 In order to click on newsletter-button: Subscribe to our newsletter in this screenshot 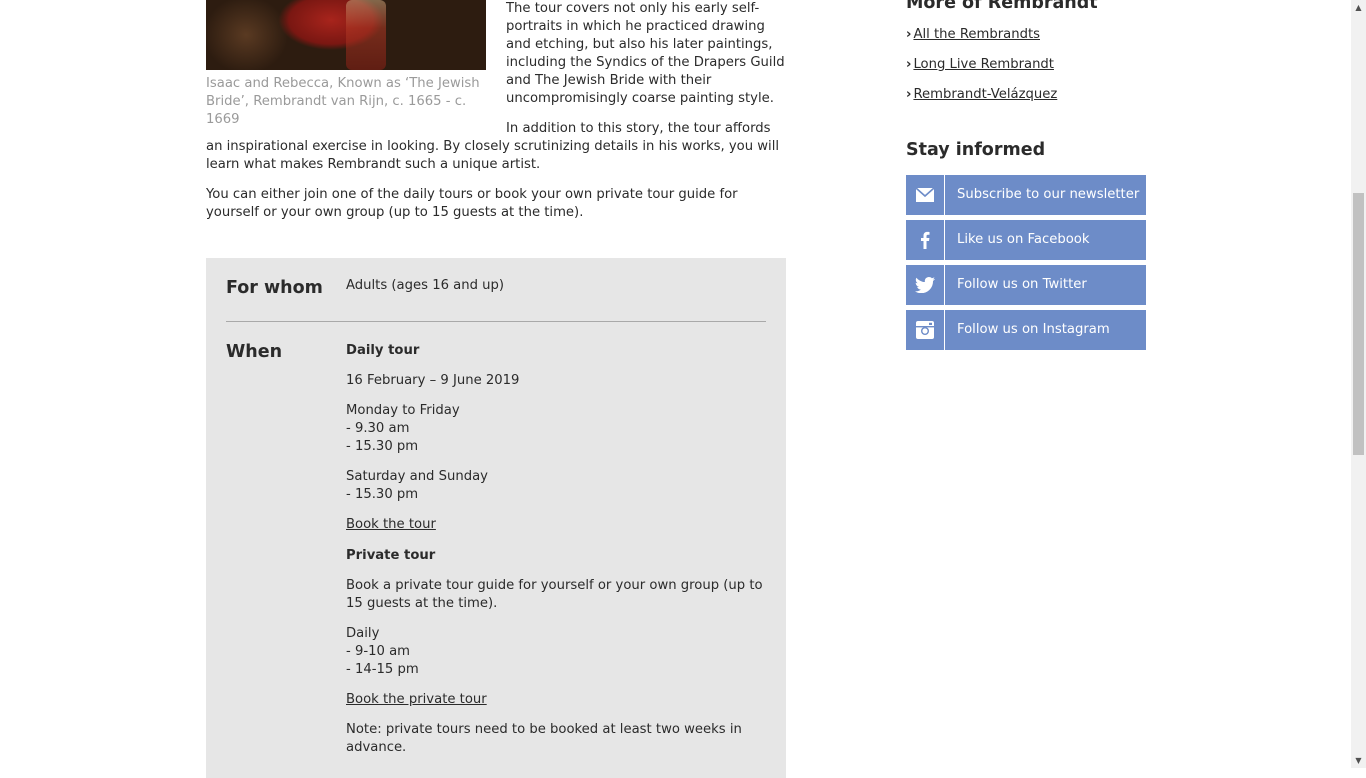, I will do `click(1026, 195)`.